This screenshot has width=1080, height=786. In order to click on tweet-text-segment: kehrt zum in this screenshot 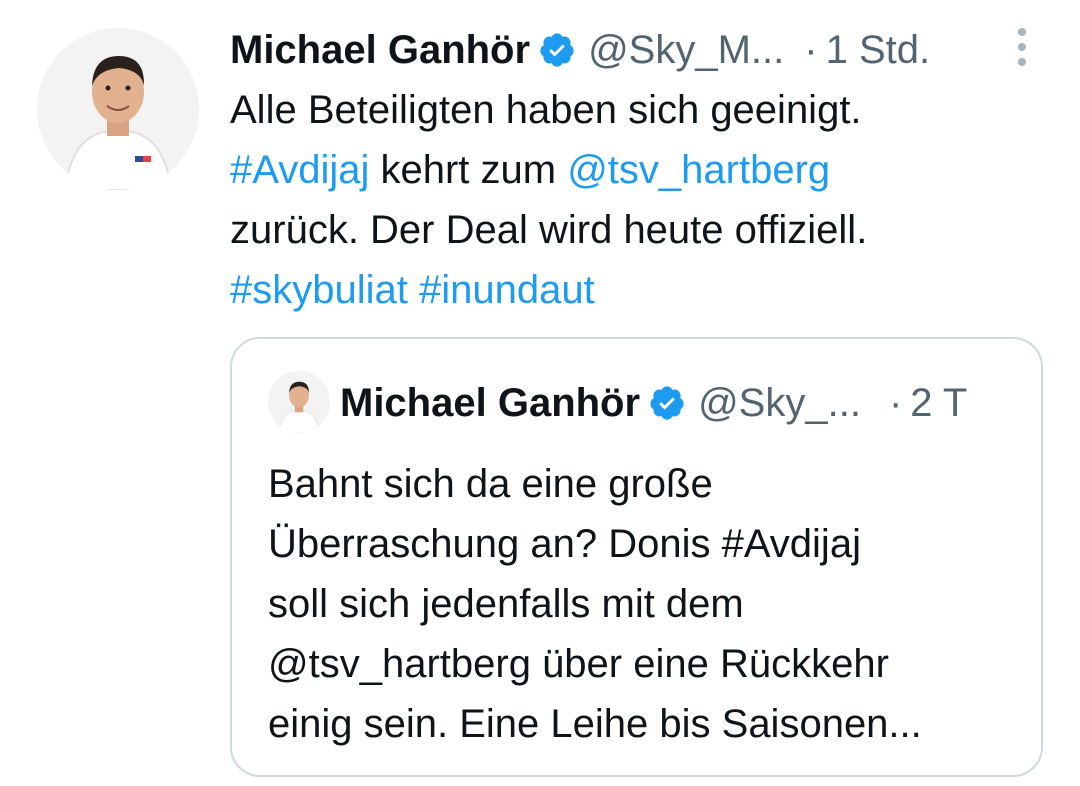, I will do `click(468, 170)`.